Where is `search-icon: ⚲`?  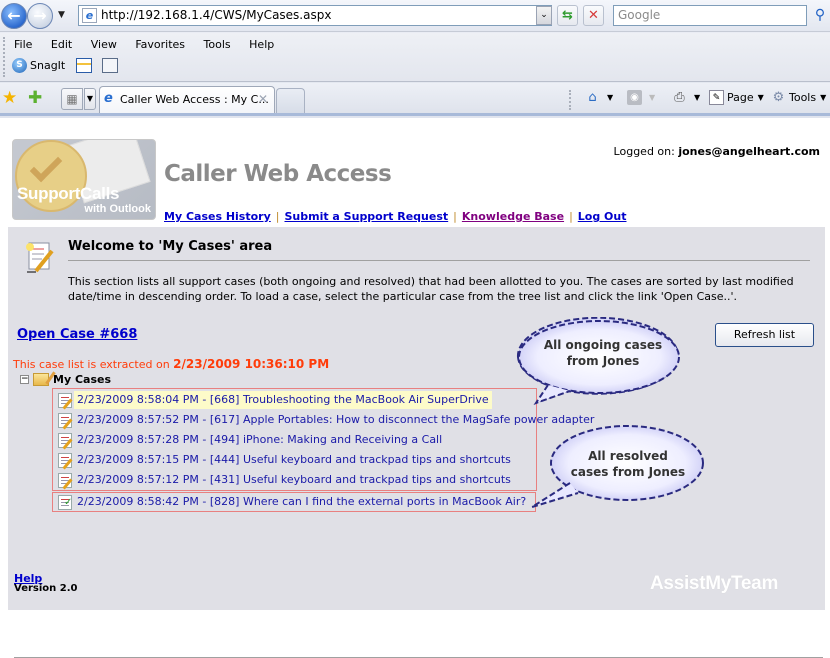
search-icon: ⚲ is located at coordinates (820, 15).